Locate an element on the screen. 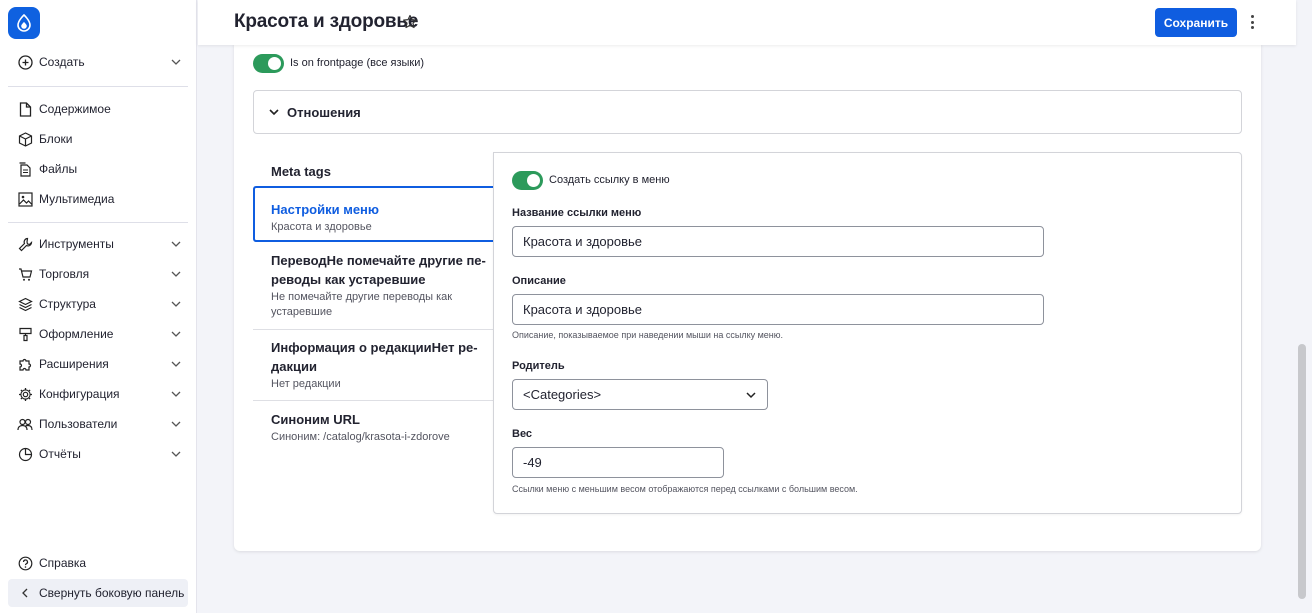  page-title: Красота и здоровье is located at coordinates (326, 21).